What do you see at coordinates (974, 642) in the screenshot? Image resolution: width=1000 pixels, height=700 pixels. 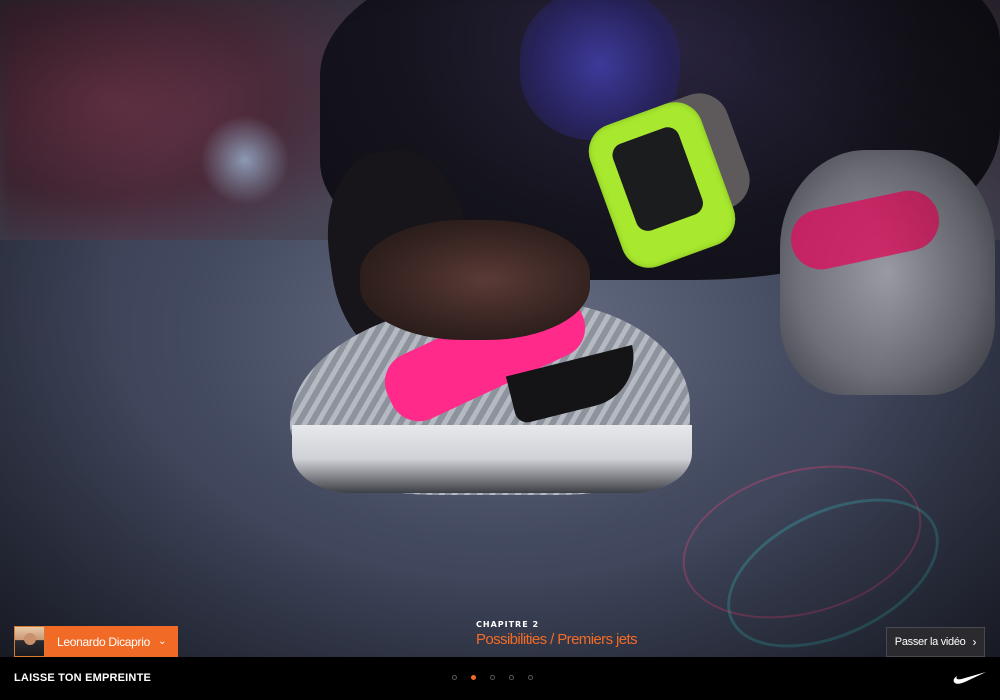 I see `chevron-right-icon: ›` at bounding box center [974, 642].